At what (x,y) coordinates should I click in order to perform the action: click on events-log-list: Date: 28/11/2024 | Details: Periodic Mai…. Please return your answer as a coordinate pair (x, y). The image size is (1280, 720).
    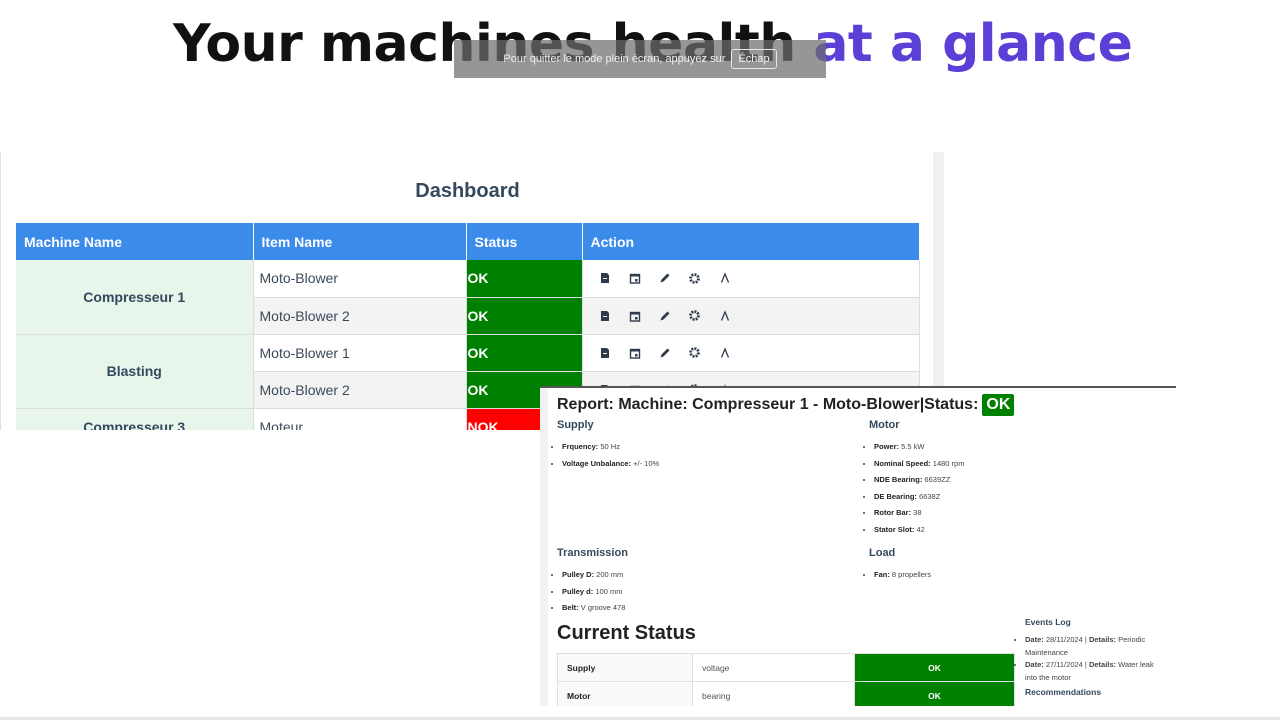
    Looking at the image, I should click on (1091, 659).